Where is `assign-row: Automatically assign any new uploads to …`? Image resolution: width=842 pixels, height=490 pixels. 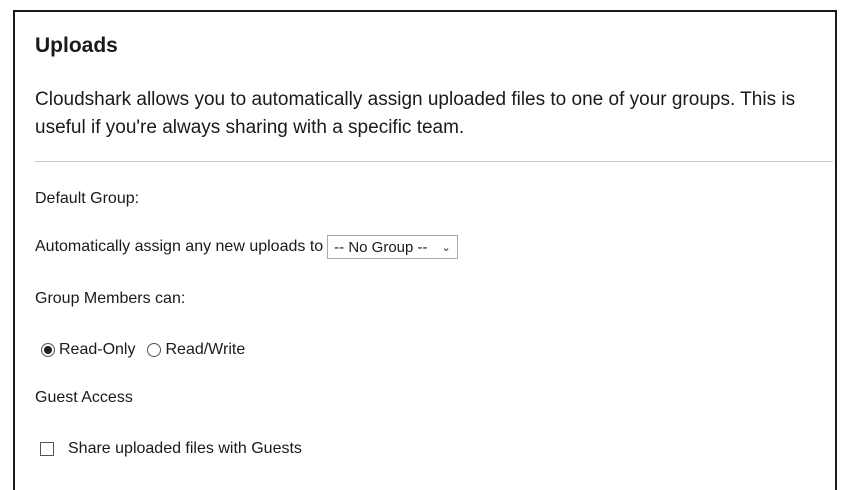 assign-row: Automatically assign any new uploads to … is located at coordinates (246, 247).